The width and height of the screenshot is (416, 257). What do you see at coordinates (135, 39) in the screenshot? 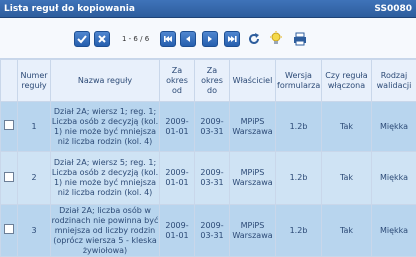
I see `pager-text: 1 - 6 / 6` at bounding box center [135, 39].